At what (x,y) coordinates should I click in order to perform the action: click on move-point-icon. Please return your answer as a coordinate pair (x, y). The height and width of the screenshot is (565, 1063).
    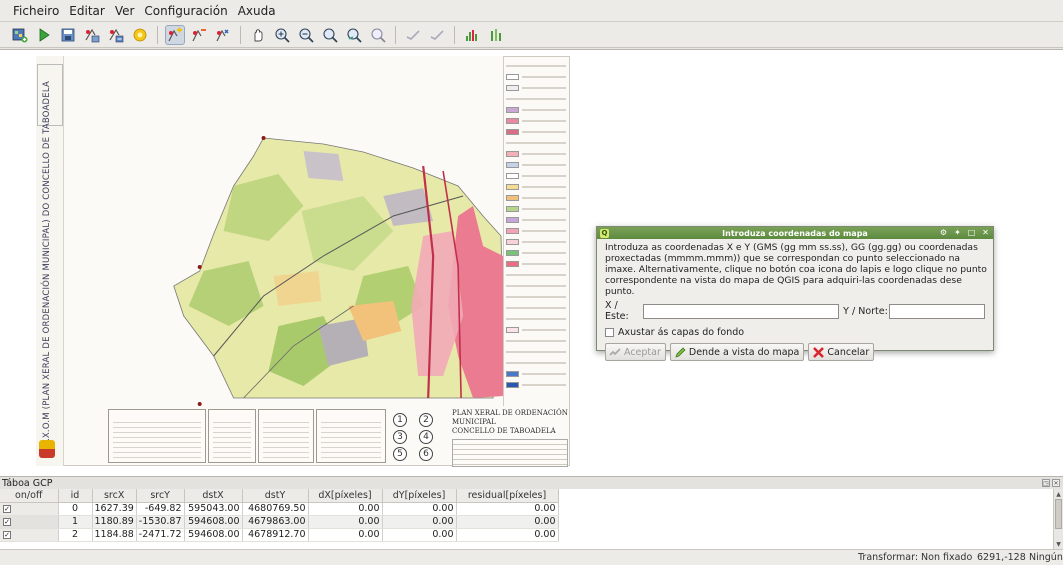
    Looking at the image, I should click on (223, 35).